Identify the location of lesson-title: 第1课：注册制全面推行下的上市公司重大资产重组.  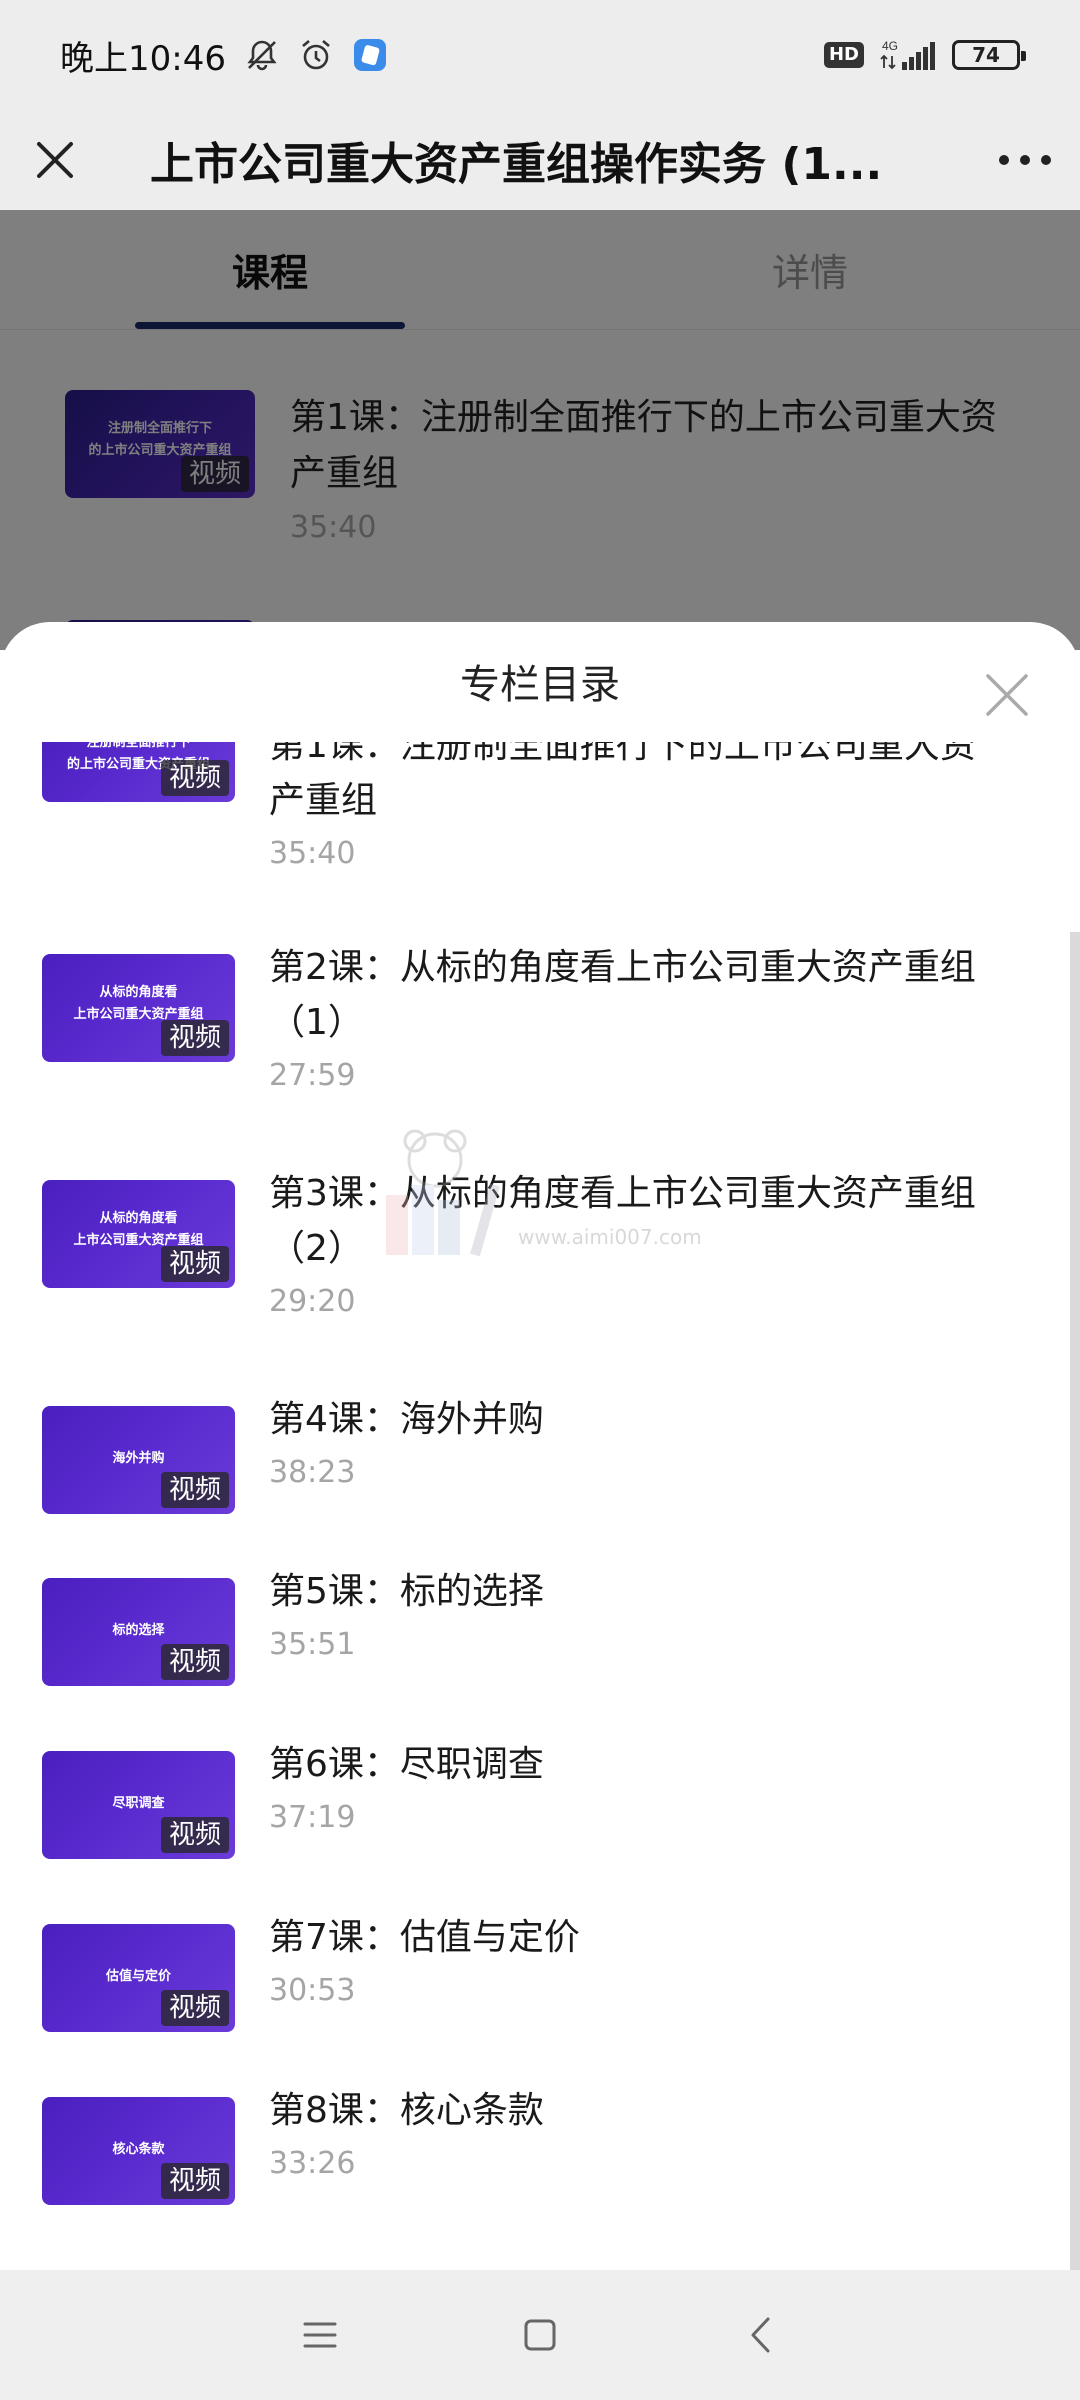
(622, 781).